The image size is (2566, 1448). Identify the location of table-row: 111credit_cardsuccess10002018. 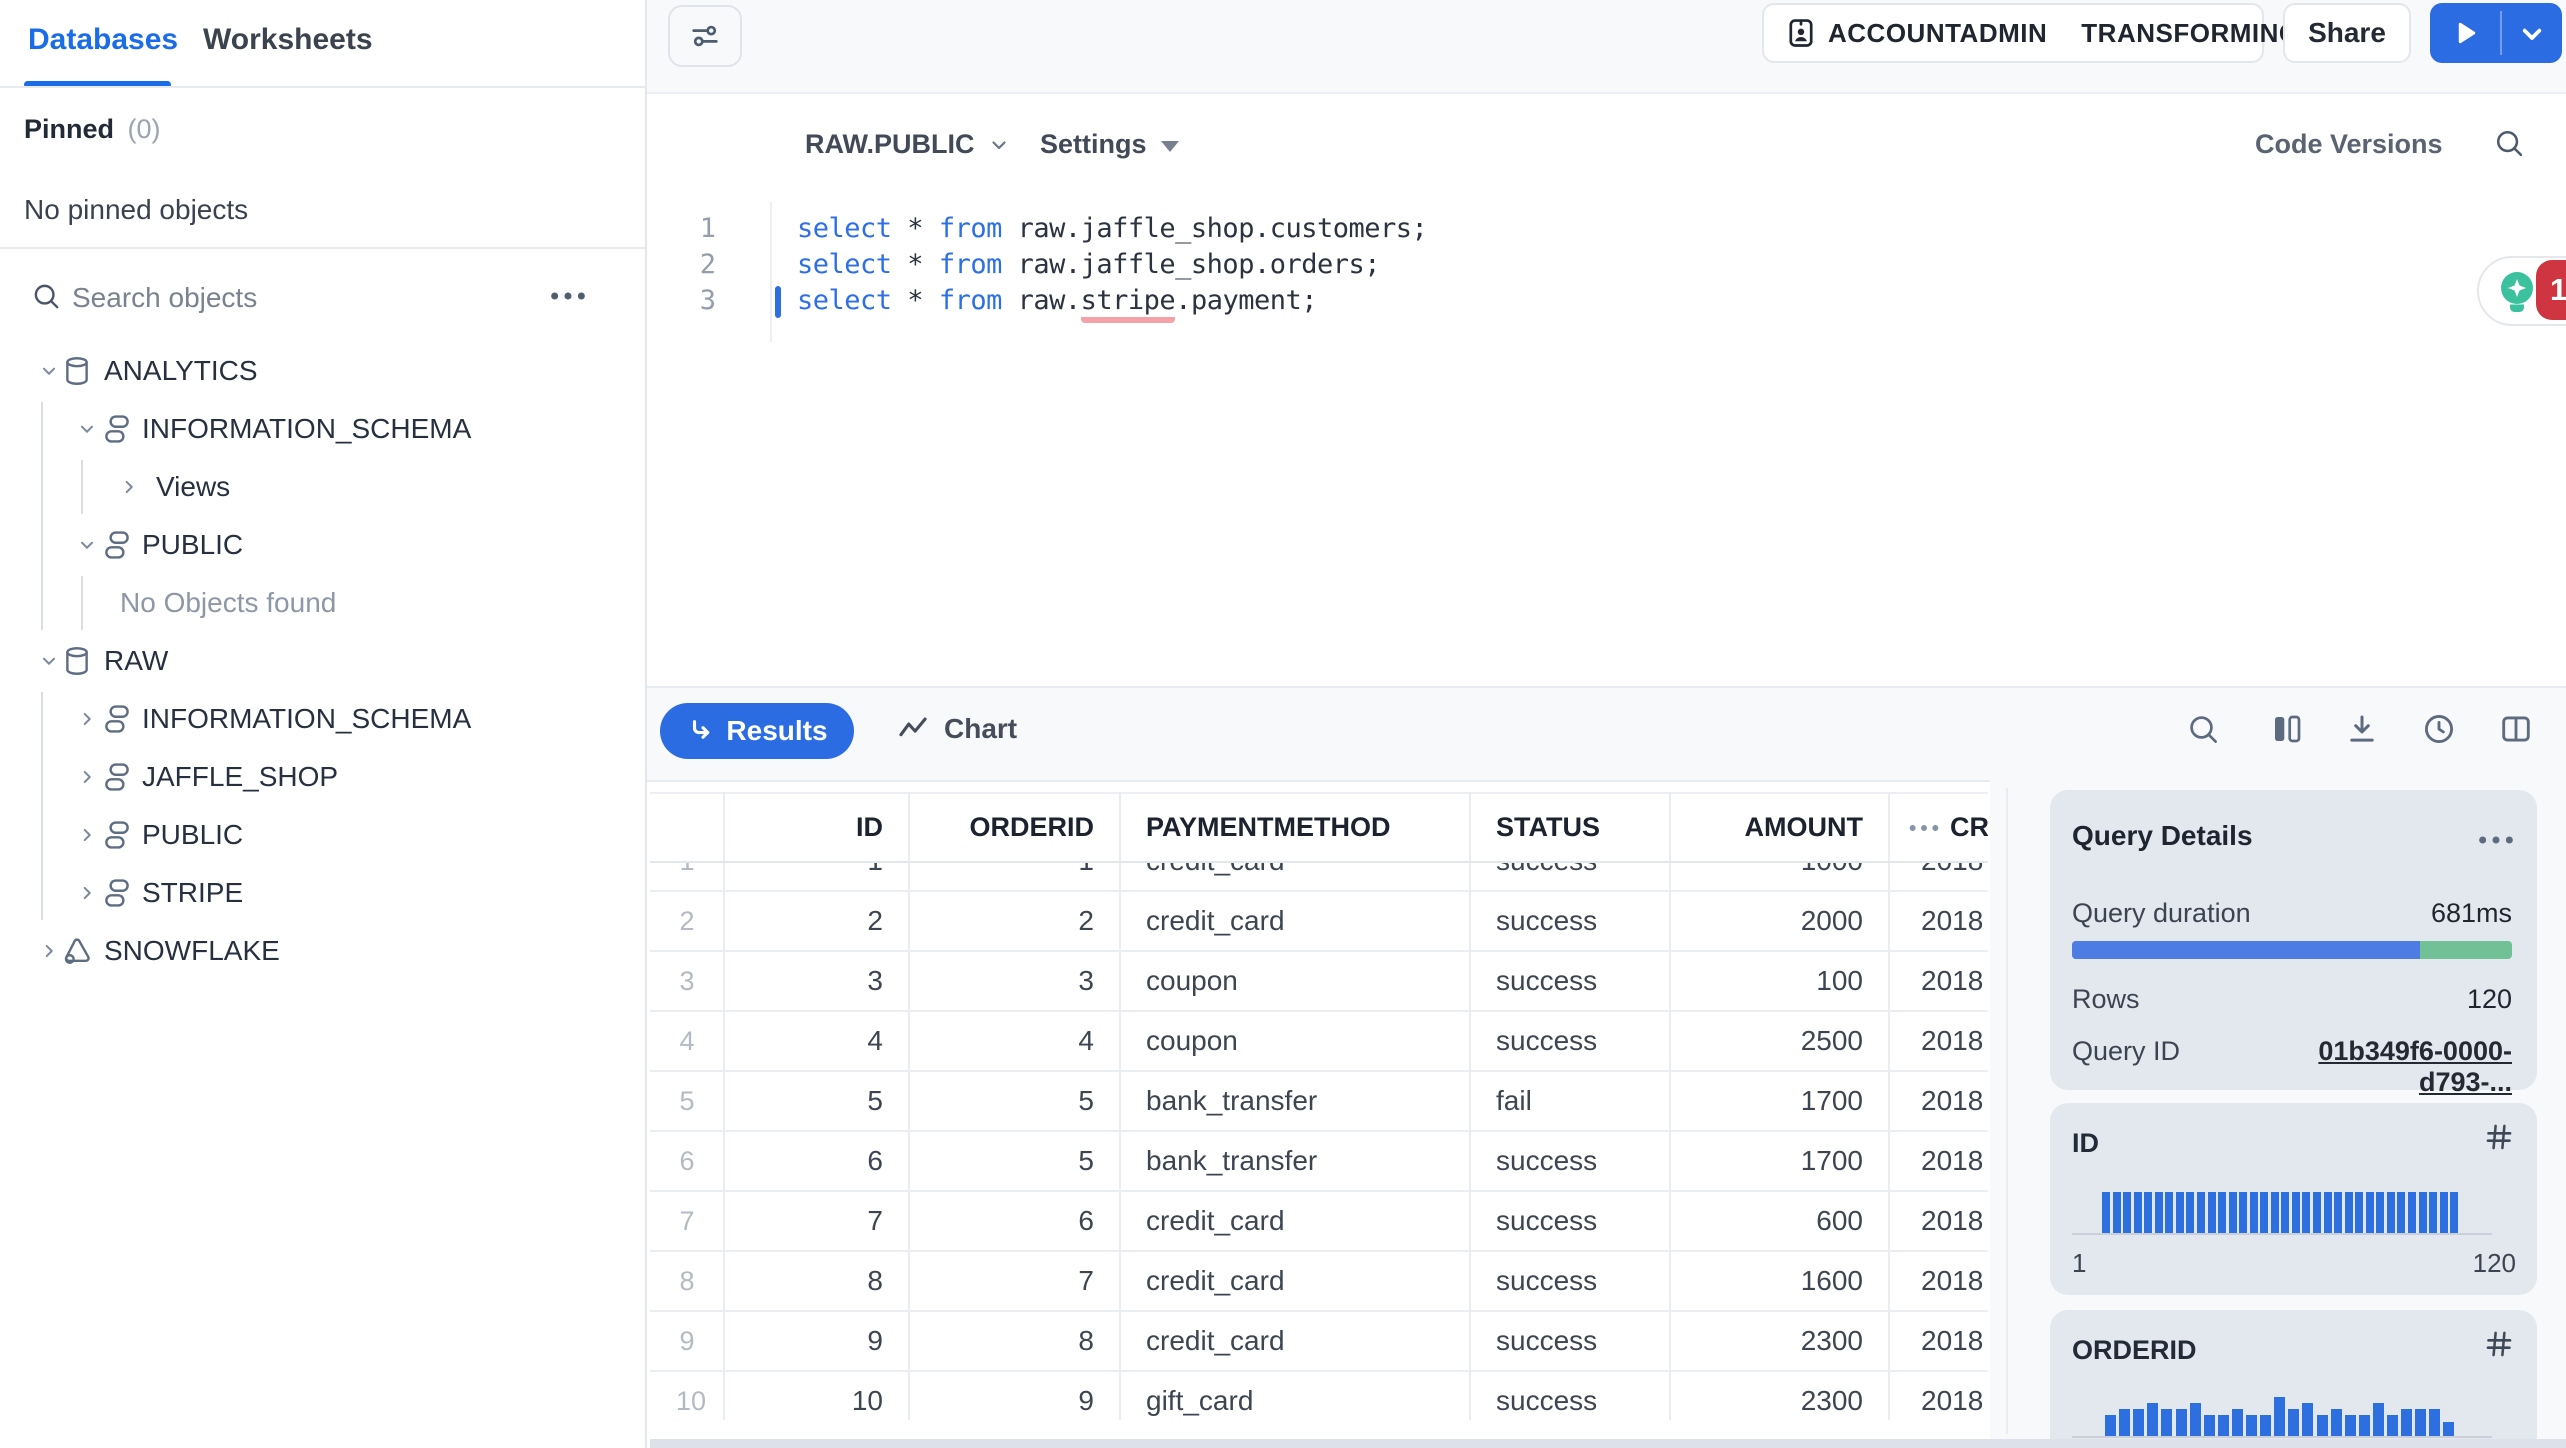
(1319, 877).